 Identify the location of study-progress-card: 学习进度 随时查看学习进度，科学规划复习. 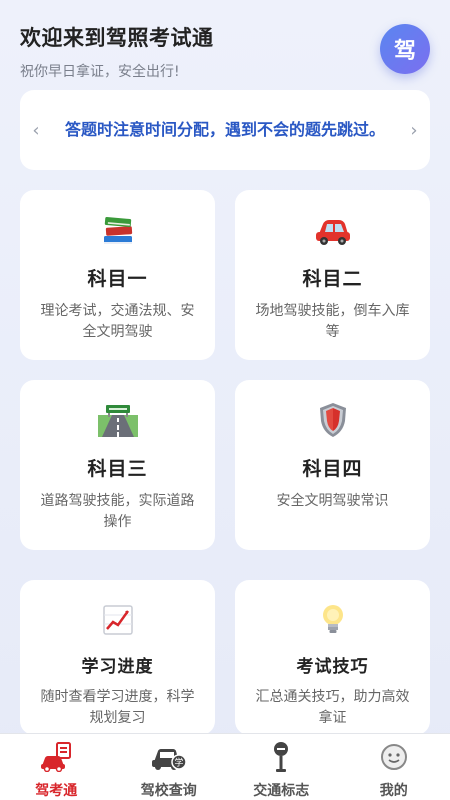
(117, 657).